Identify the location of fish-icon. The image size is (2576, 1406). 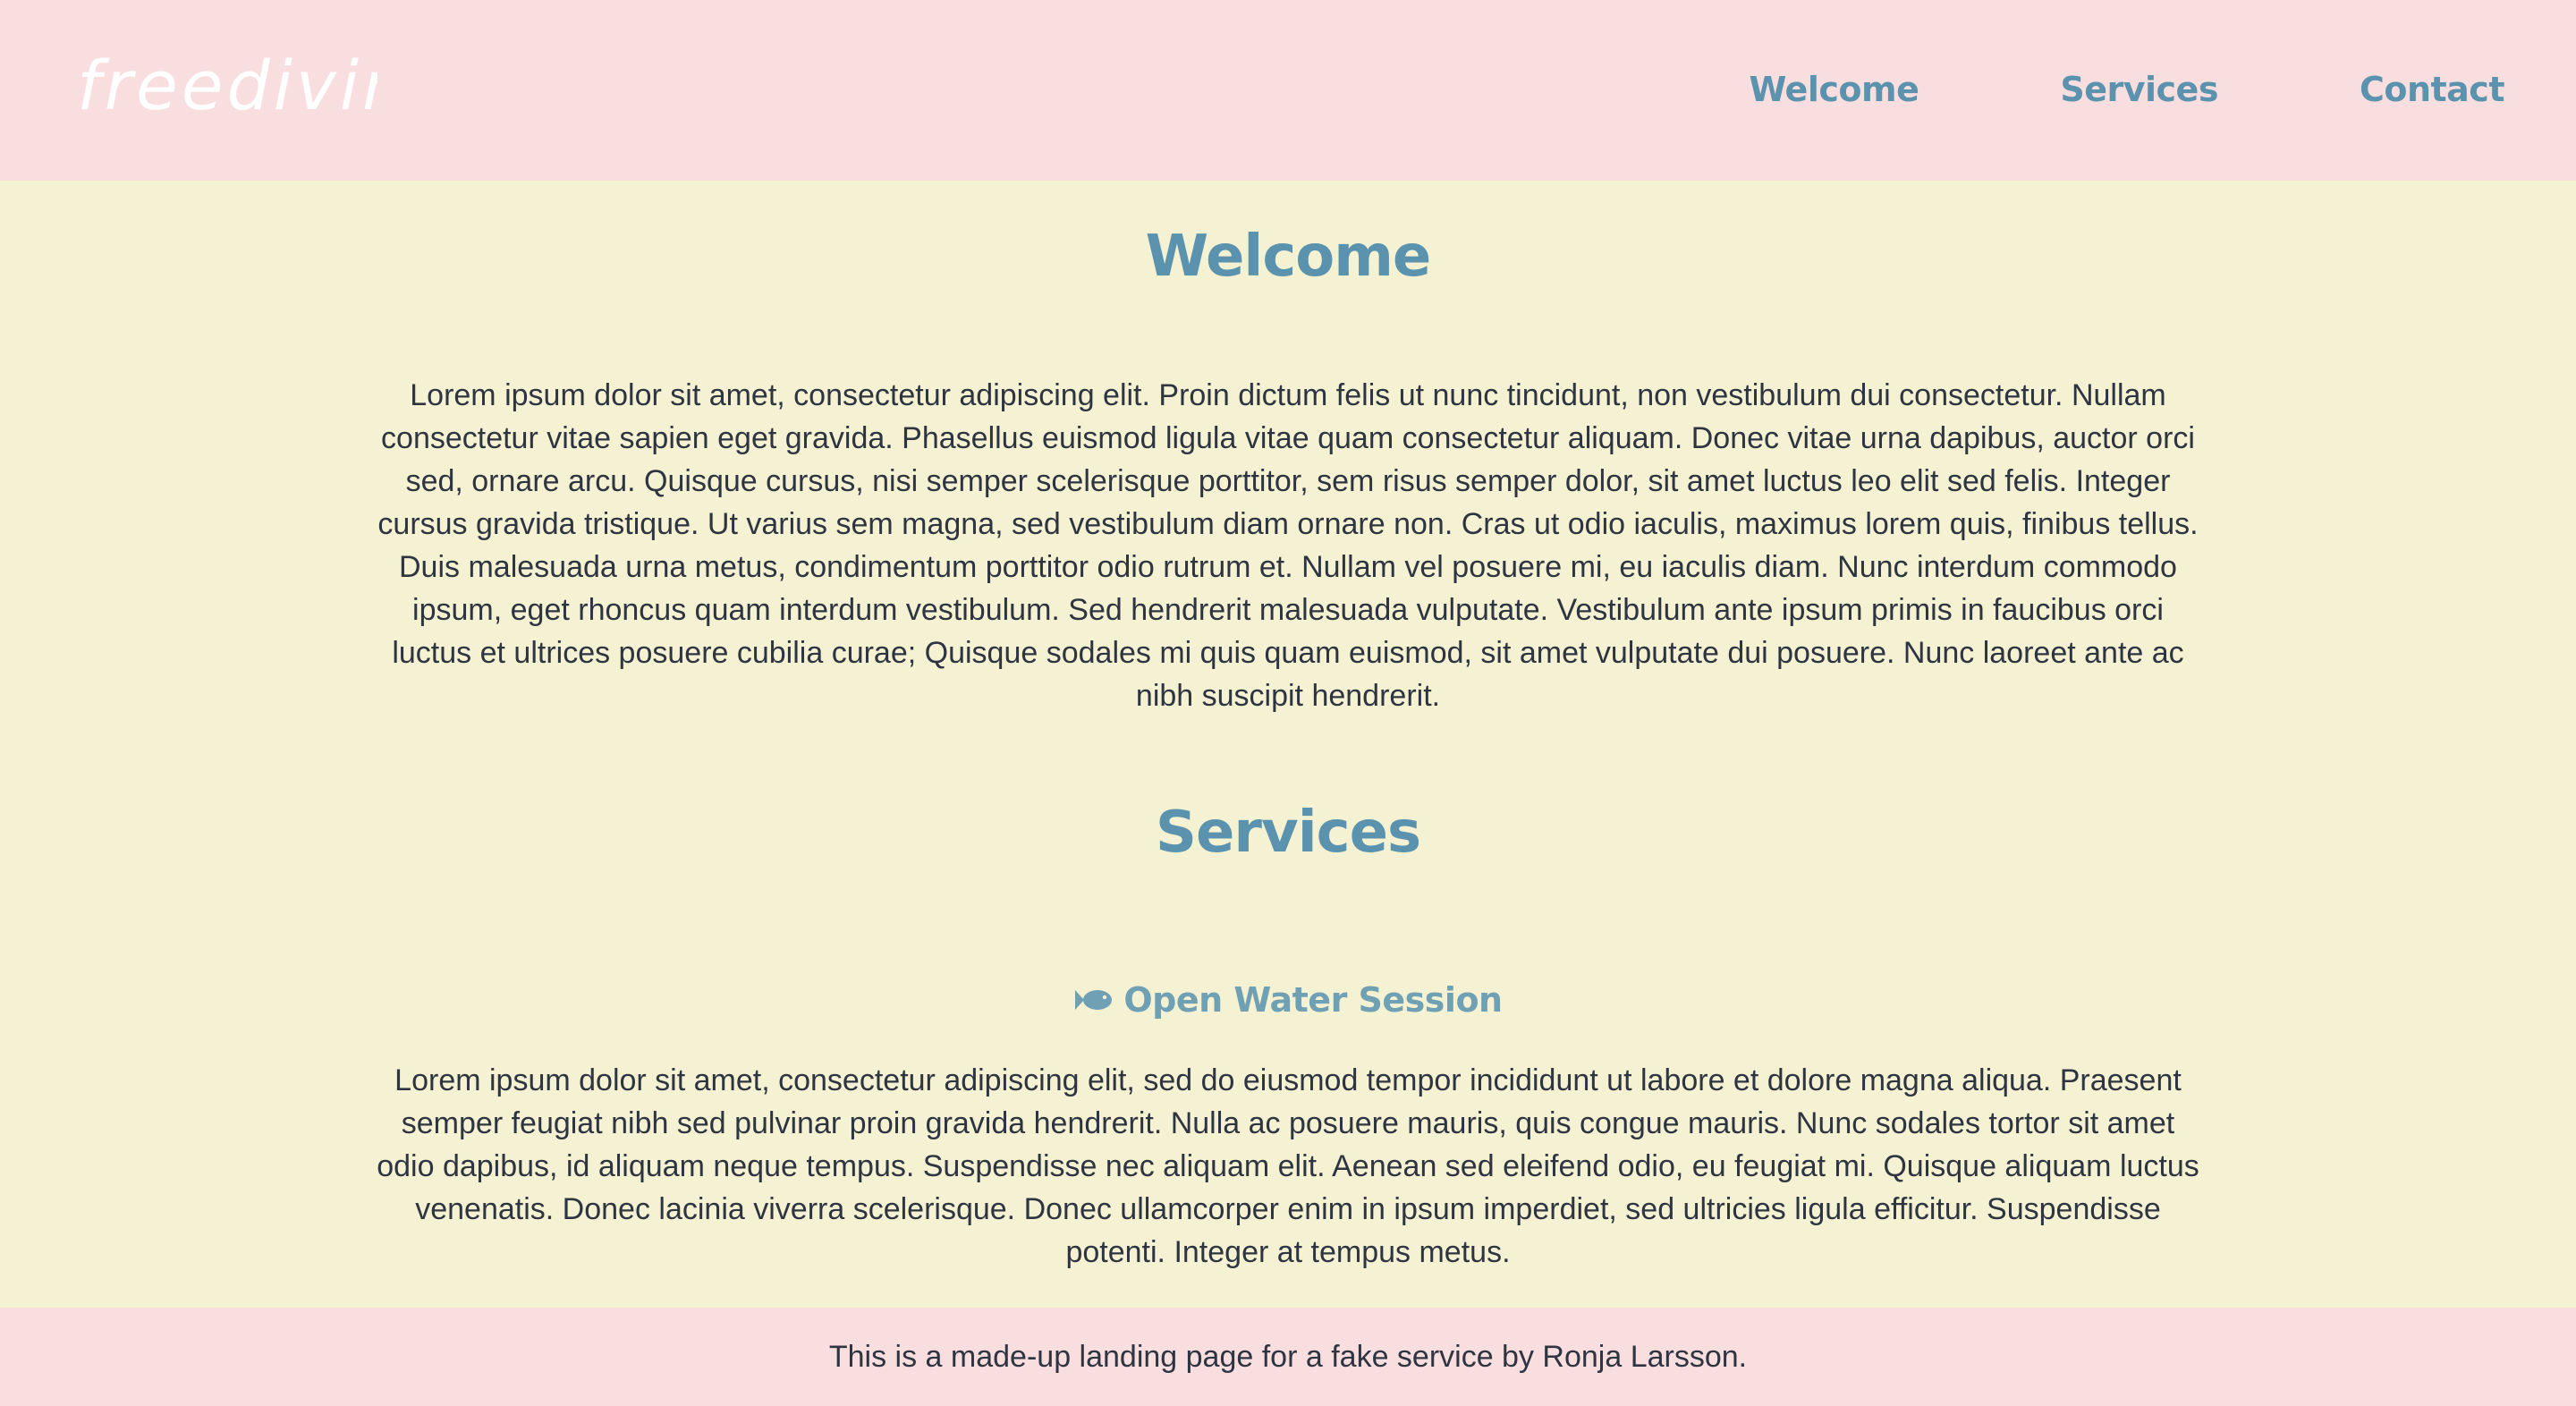
(1094, 1000).